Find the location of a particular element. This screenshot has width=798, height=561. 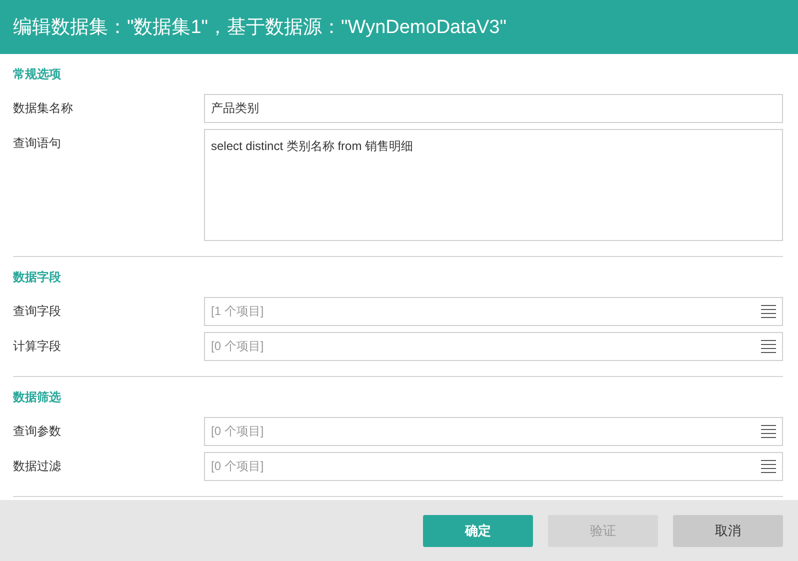

field-label: 查询字段 is located at coordinates (37, 311).